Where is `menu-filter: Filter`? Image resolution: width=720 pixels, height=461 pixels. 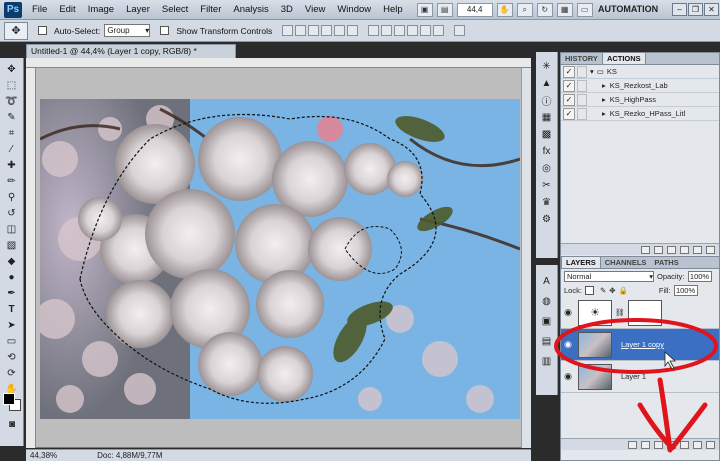 menu-filter: Filter is located at coordinates (210, 9).